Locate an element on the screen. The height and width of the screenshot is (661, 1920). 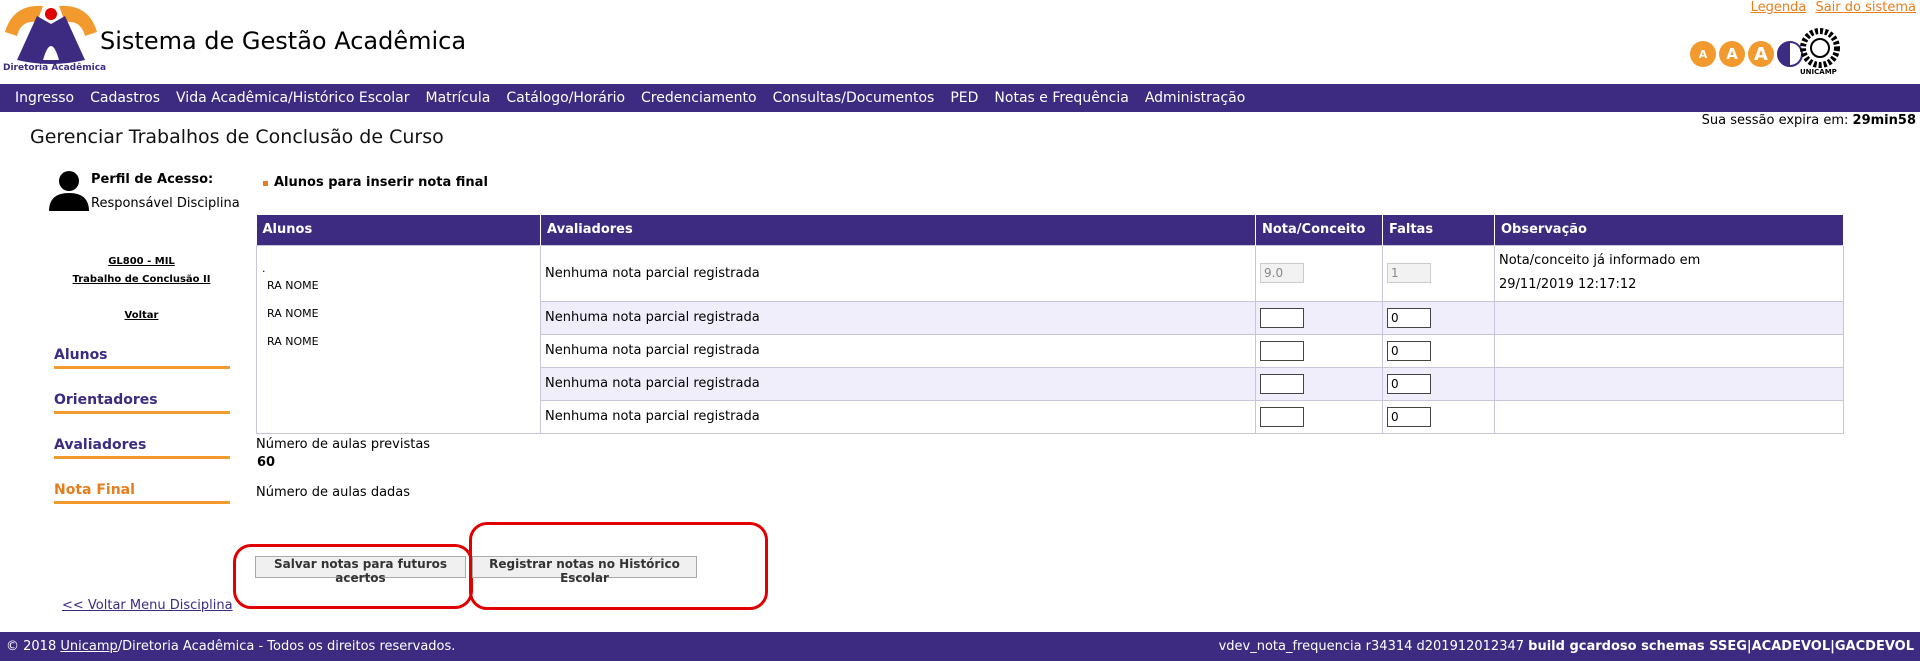
nav-credenciamento: Credenciamento is located at coordinates (699, 98).